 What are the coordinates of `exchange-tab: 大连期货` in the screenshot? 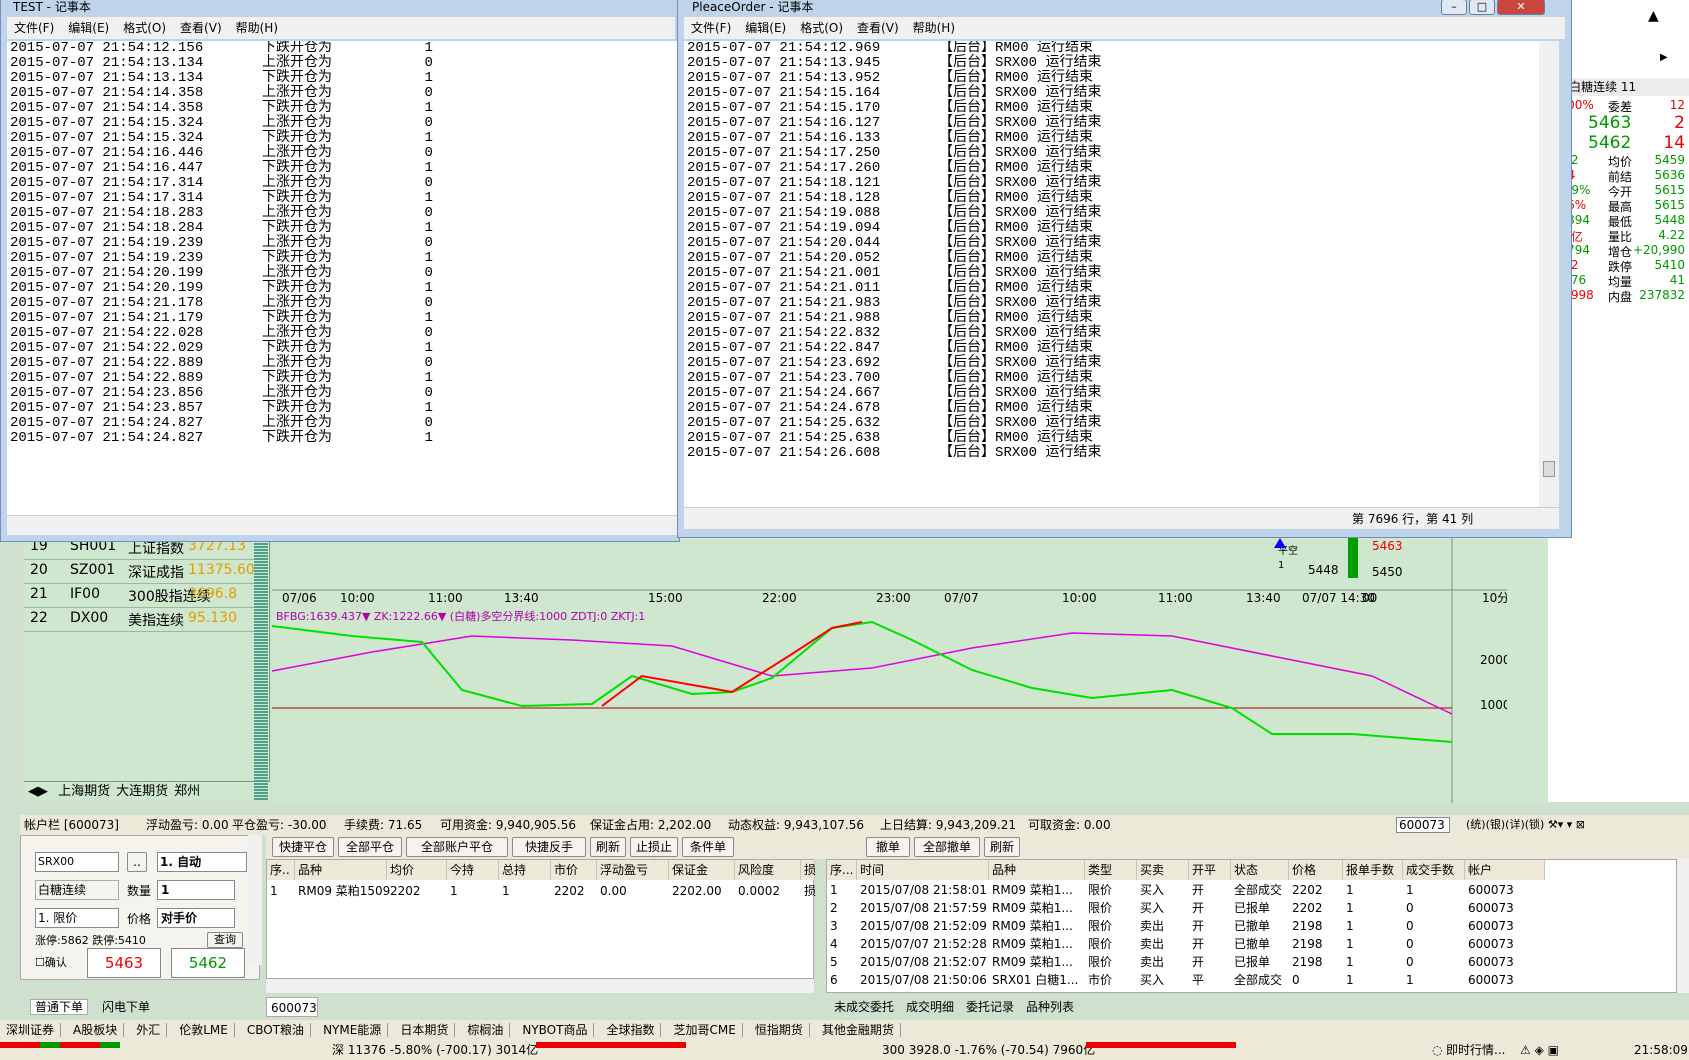 It's located at (142, 791).